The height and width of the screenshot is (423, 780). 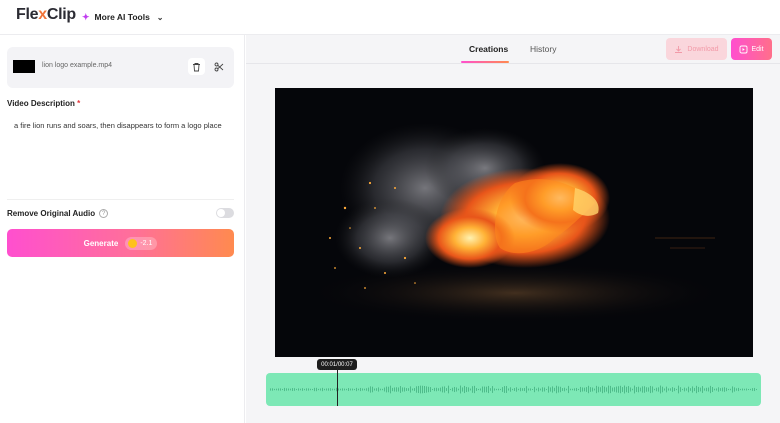 I want to click on trash-icon, so click(x=196, y=66).